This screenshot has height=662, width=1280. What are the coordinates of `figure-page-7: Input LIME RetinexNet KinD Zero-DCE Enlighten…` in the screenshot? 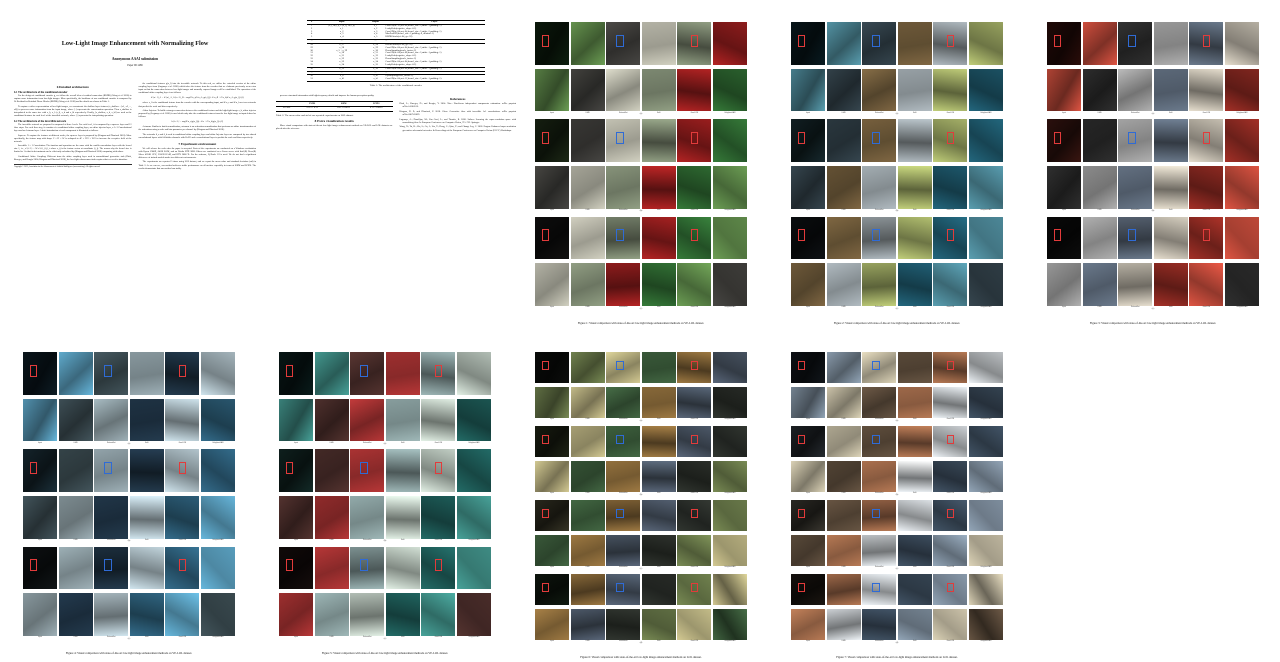 It's located at (897, 507).